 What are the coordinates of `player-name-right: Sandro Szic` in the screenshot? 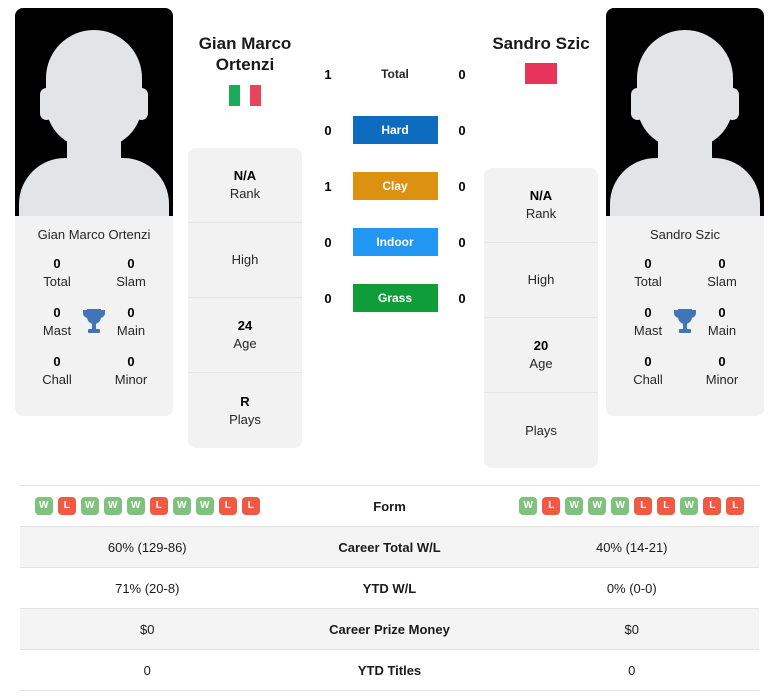 It's located at (541, 43).